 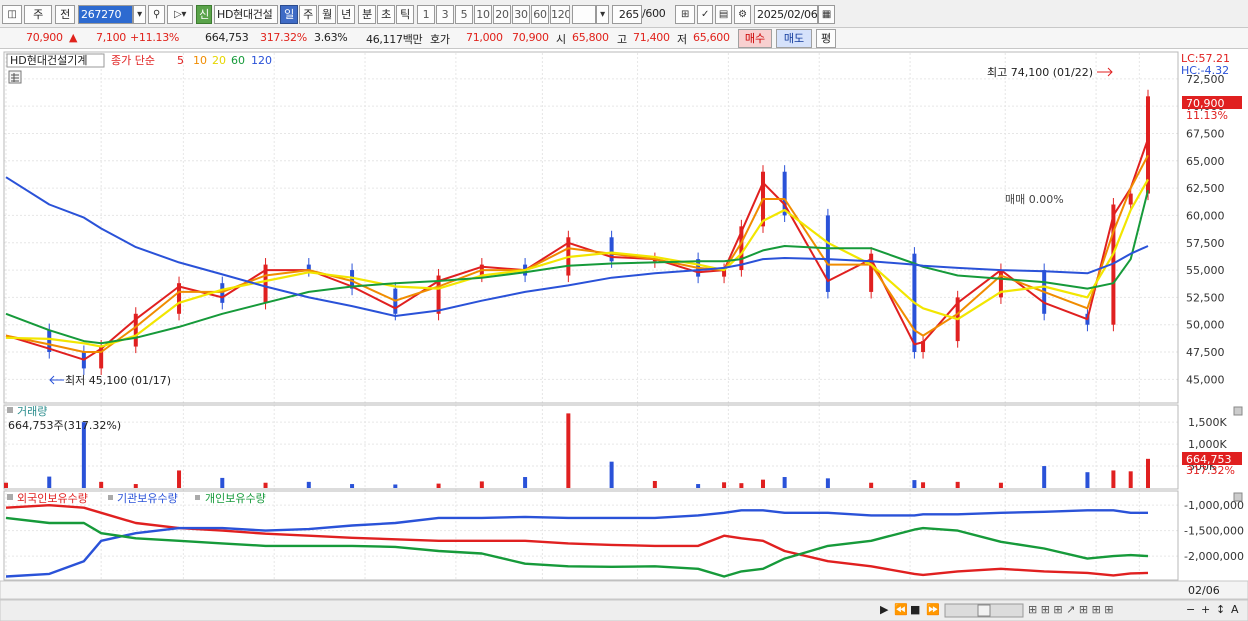 What do you see at coordinates (984, 610) in the screenshot?
I see `scroll-thumb` at bounding box center [984, 610].